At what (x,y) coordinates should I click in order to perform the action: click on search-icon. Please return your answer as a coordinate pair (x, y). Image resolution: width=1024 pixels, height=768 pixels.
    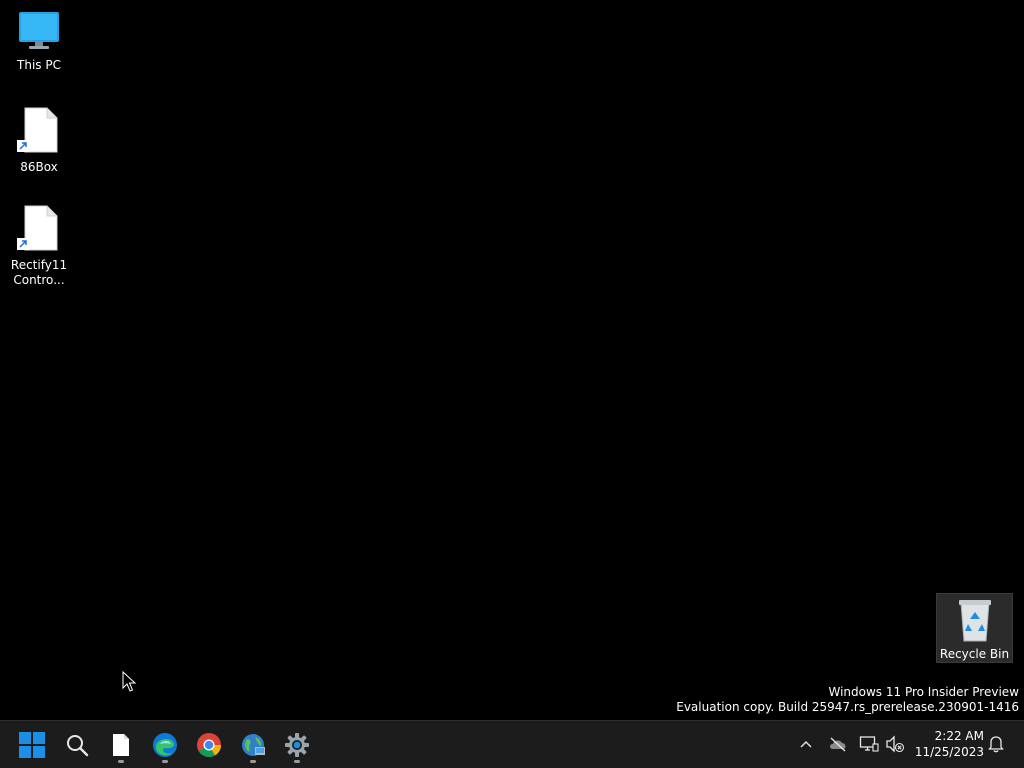
    Looking at the image, I should click on (78, 746).